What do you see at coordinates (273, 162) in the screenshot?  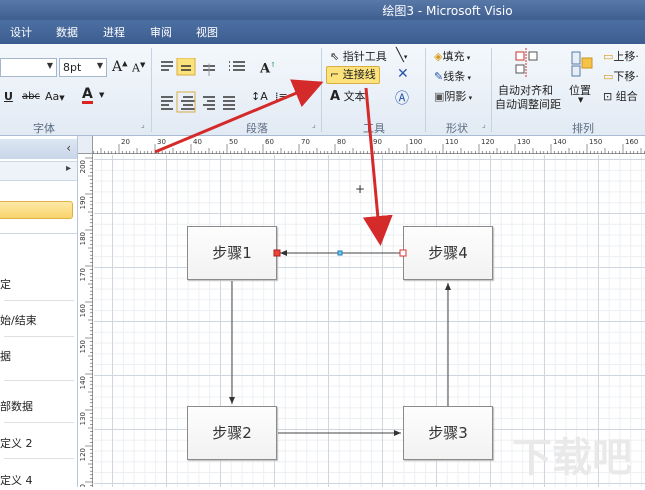 I see `annotation-arrows` at bounding box center [273, 162].